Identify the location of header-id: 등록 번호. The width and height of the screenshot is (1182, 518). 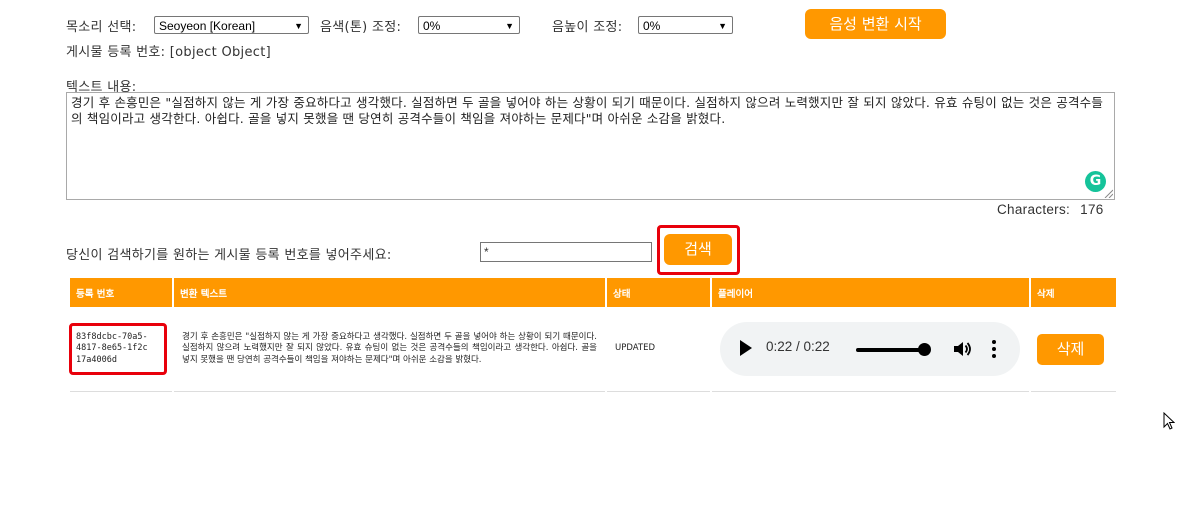
(121, 292).